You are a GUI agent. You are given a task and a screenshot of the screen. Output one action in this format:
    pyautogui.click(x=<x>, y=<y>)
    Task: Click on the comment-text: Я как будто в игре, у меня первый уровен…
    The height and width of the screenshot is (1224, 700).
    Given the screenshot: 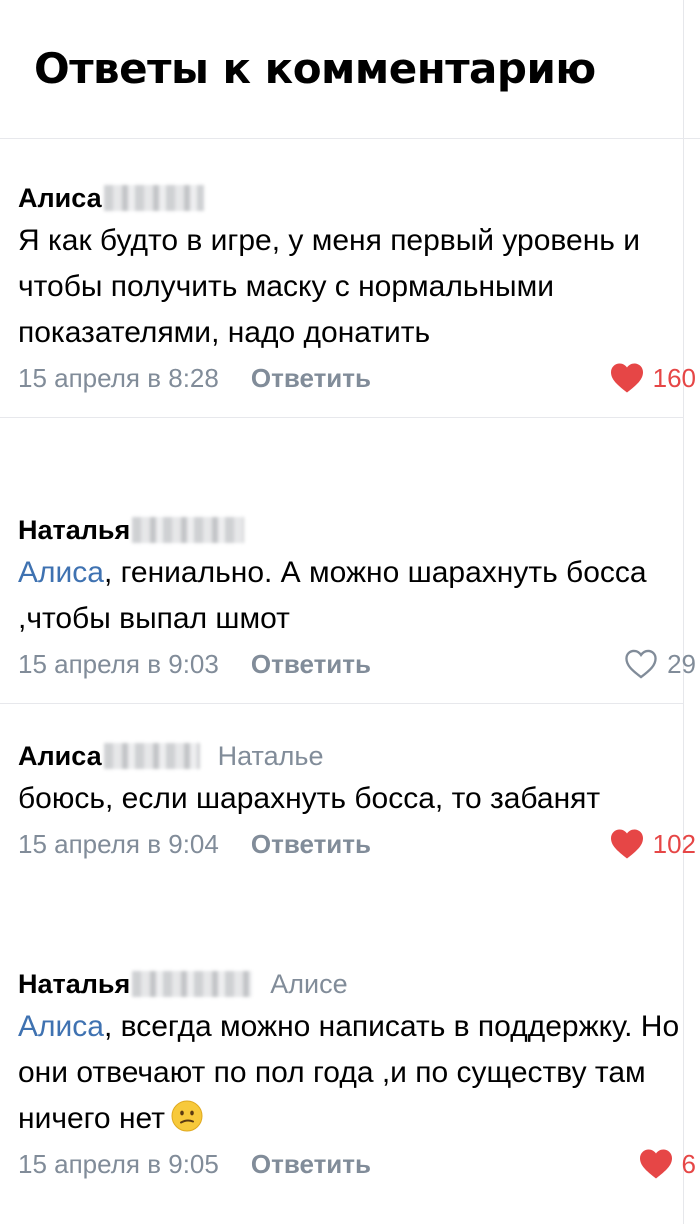 What is the action you would take?
    pyautogui.click(x=350, y=287)
    